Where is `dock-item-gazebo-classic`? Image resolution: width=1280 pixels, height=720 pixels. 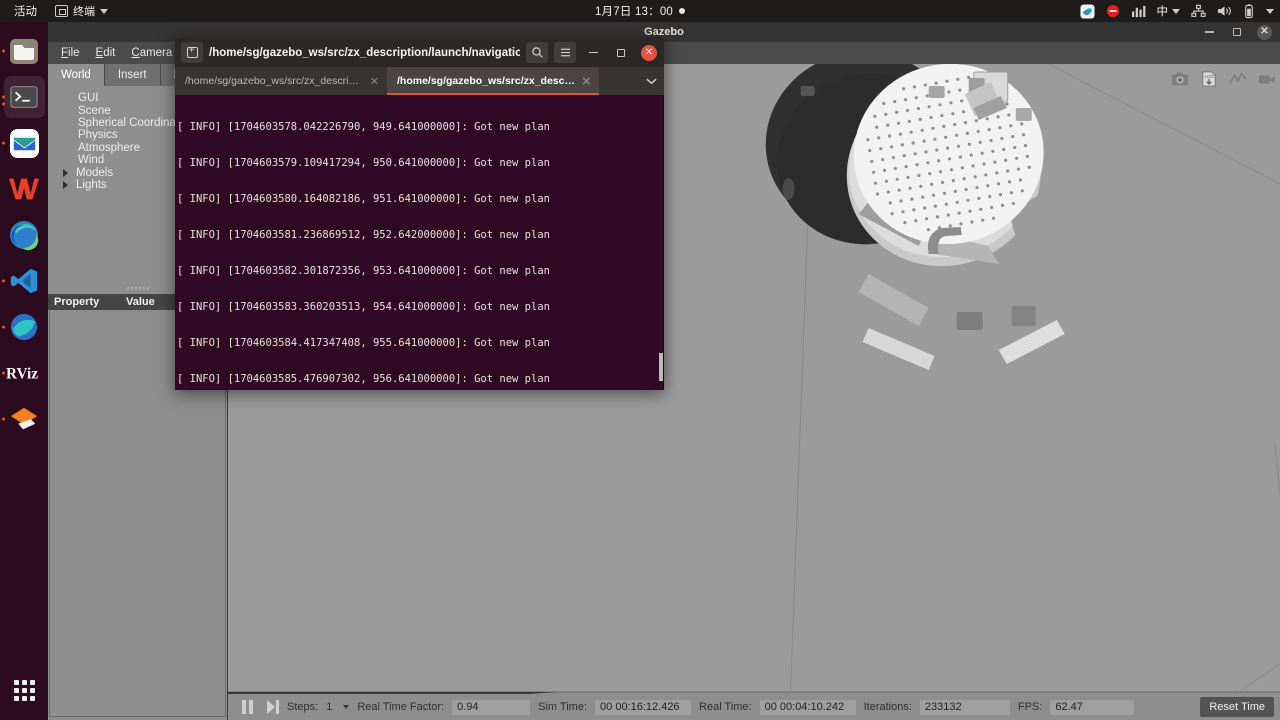
dock-item-gazebo-classic is located at coordinates (24, 419).